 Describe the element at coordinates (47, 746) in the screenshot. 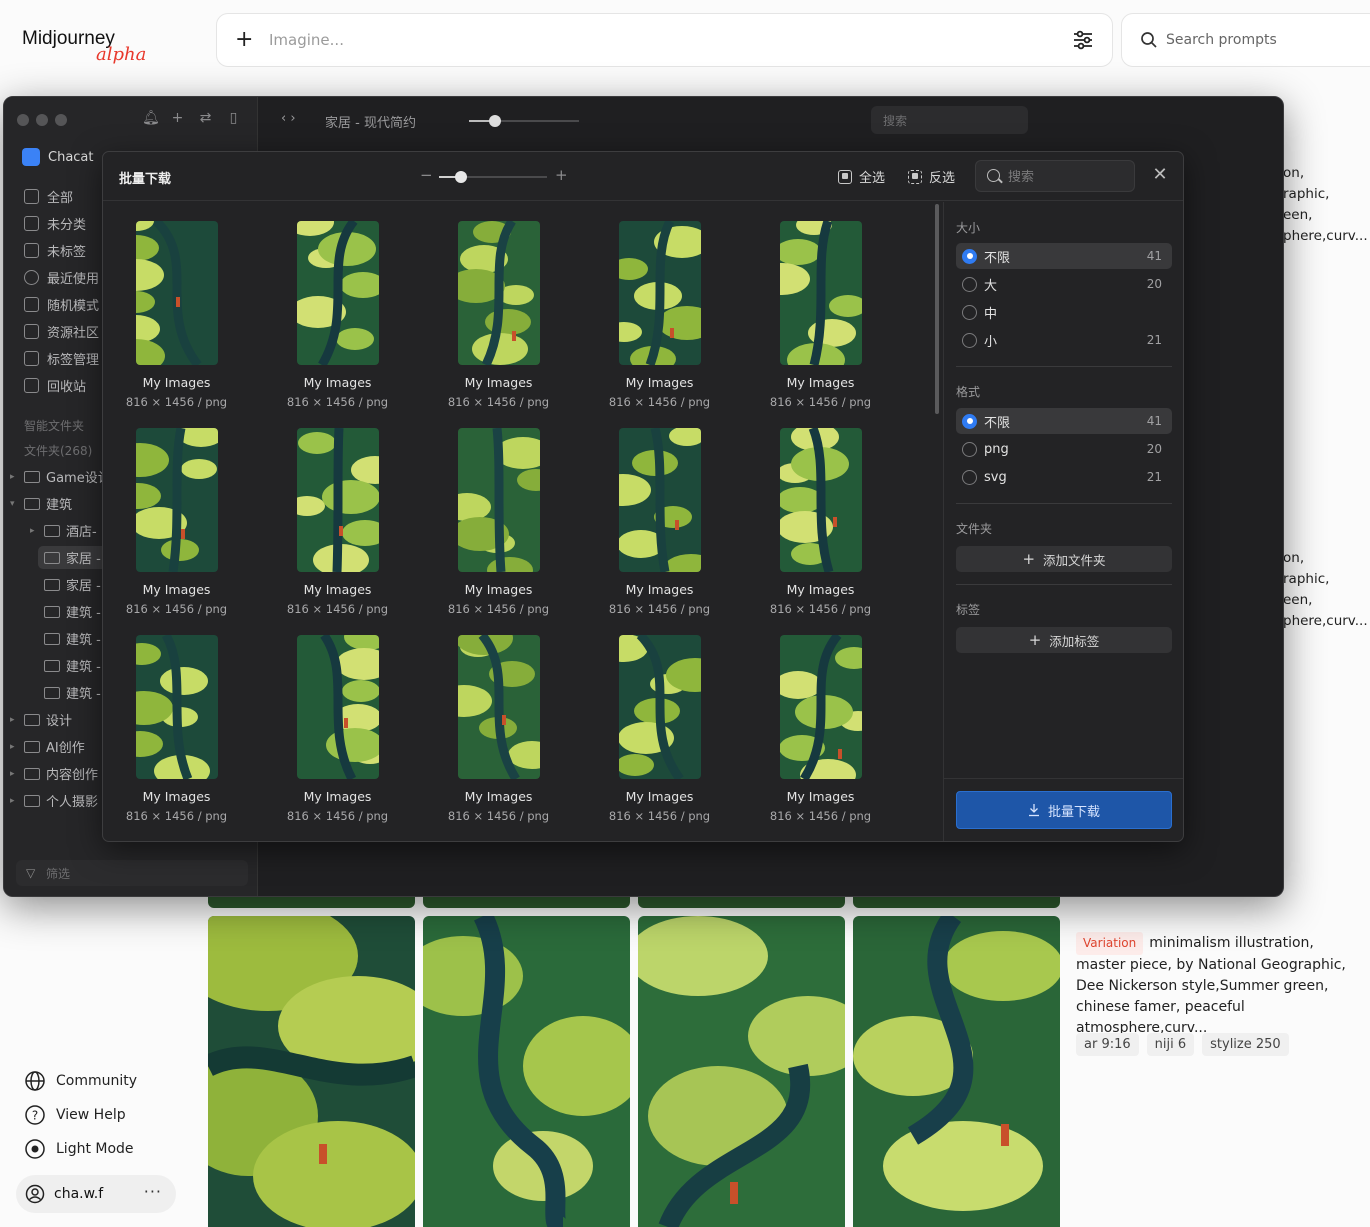

I see `folder-item: ▸ AI创作` at that location.